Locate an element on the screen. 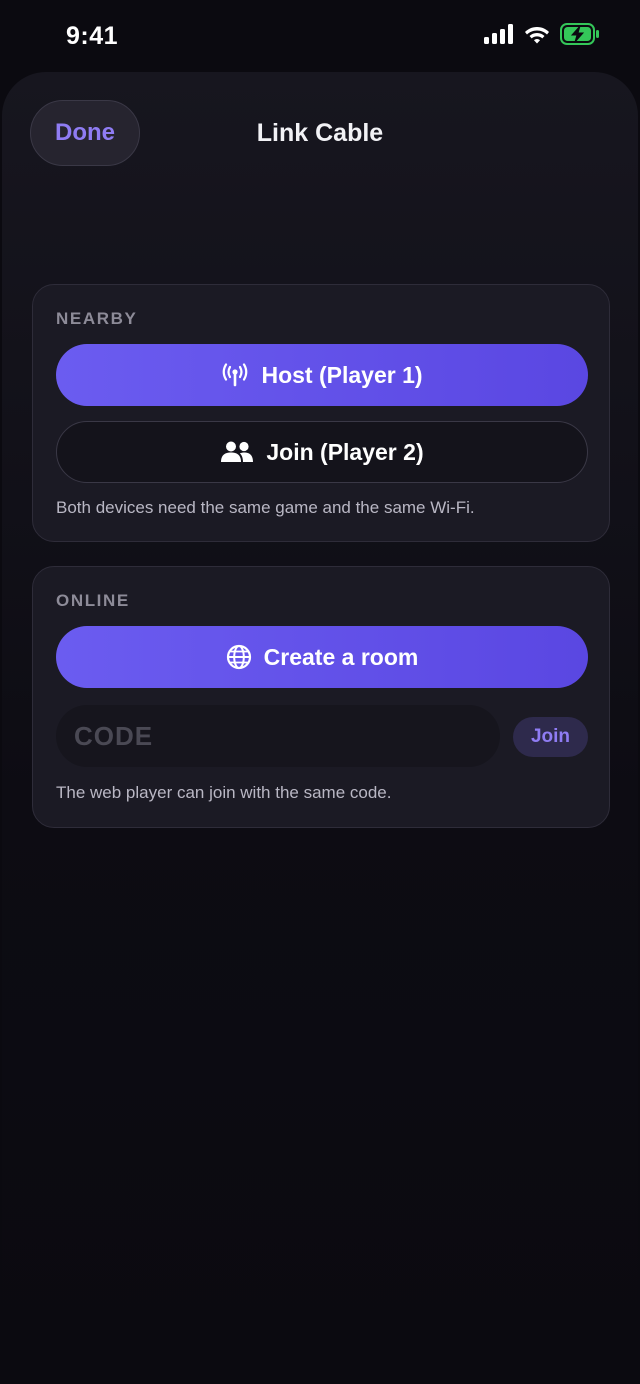  people-icon is located at coordinates (237, 452).